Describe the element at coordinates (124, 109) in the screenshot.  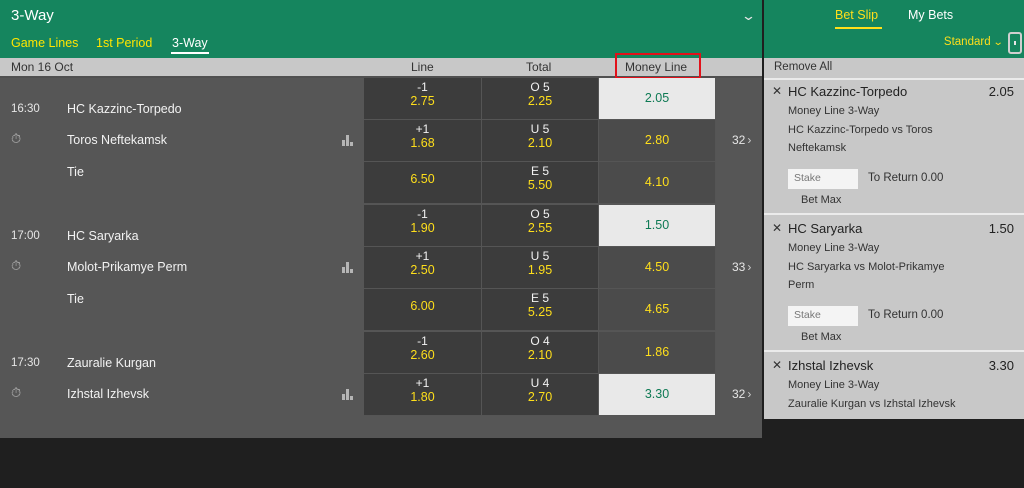
I see `team-home: HC Kazzinc-Torpedo` at that location.